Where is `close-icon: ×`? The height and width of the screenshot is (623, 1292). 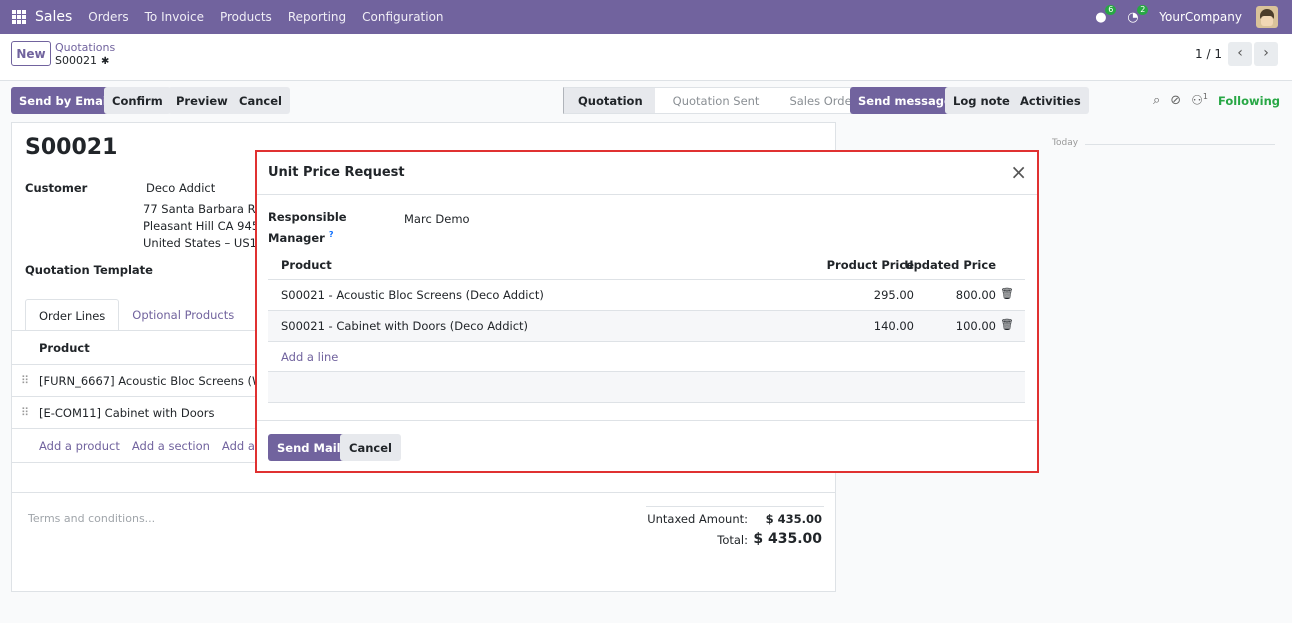 close-icon: × is located at coordinates (1018, 172).